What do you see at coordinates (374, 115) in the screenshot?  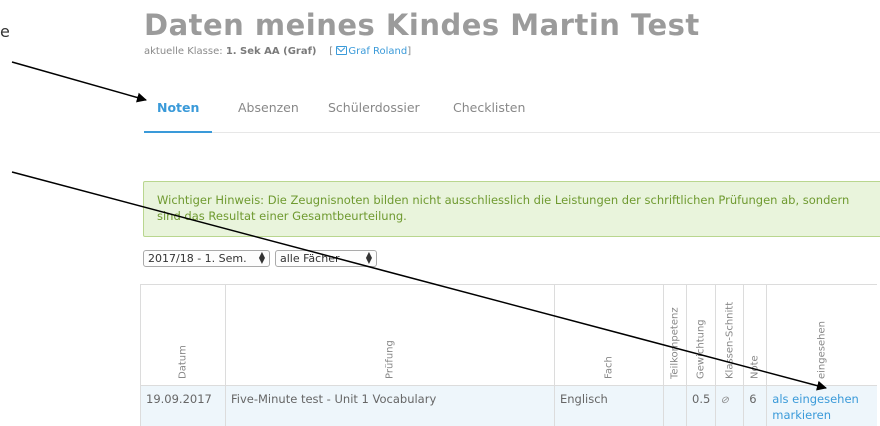 I see `tab-schuelerdossier: Schülerdossier` at bounding box center [374, 115].